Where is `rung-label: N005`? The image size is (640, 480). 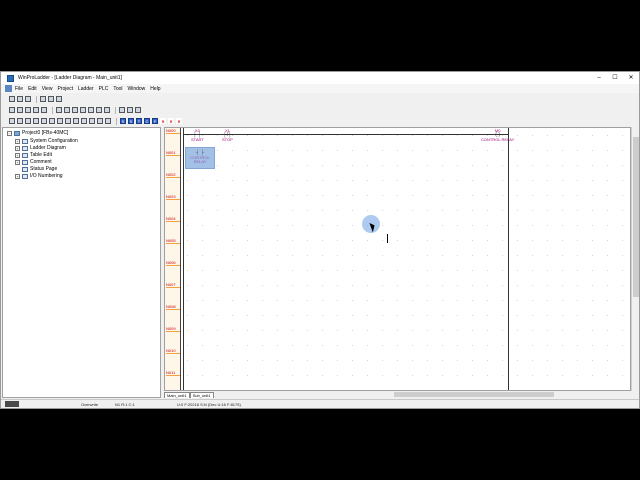
rung-label: N005 is located at coordinates (173, 241).